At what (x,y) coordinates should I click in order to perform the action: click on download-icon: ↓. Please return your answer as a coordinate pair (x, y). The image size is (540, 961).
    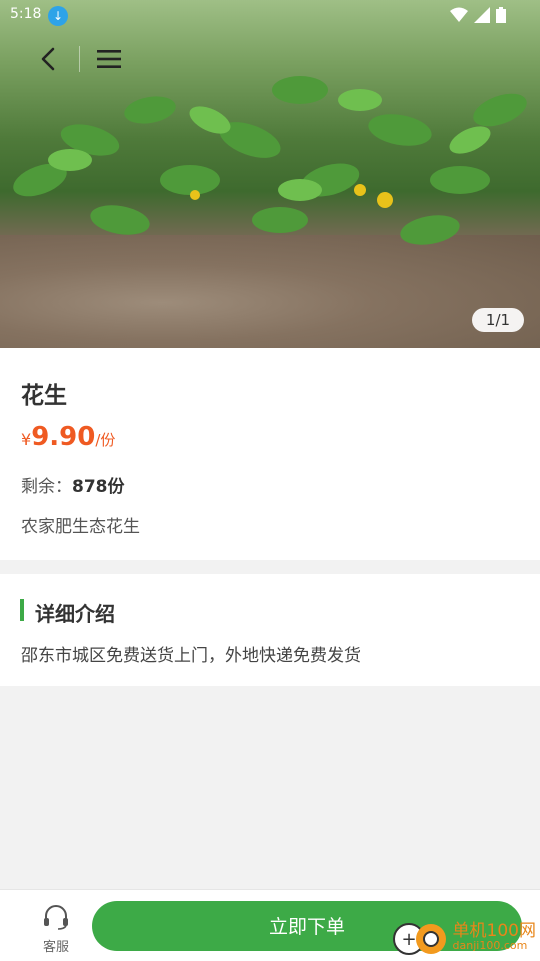
    Looking at the image, I should click on (58, 16).